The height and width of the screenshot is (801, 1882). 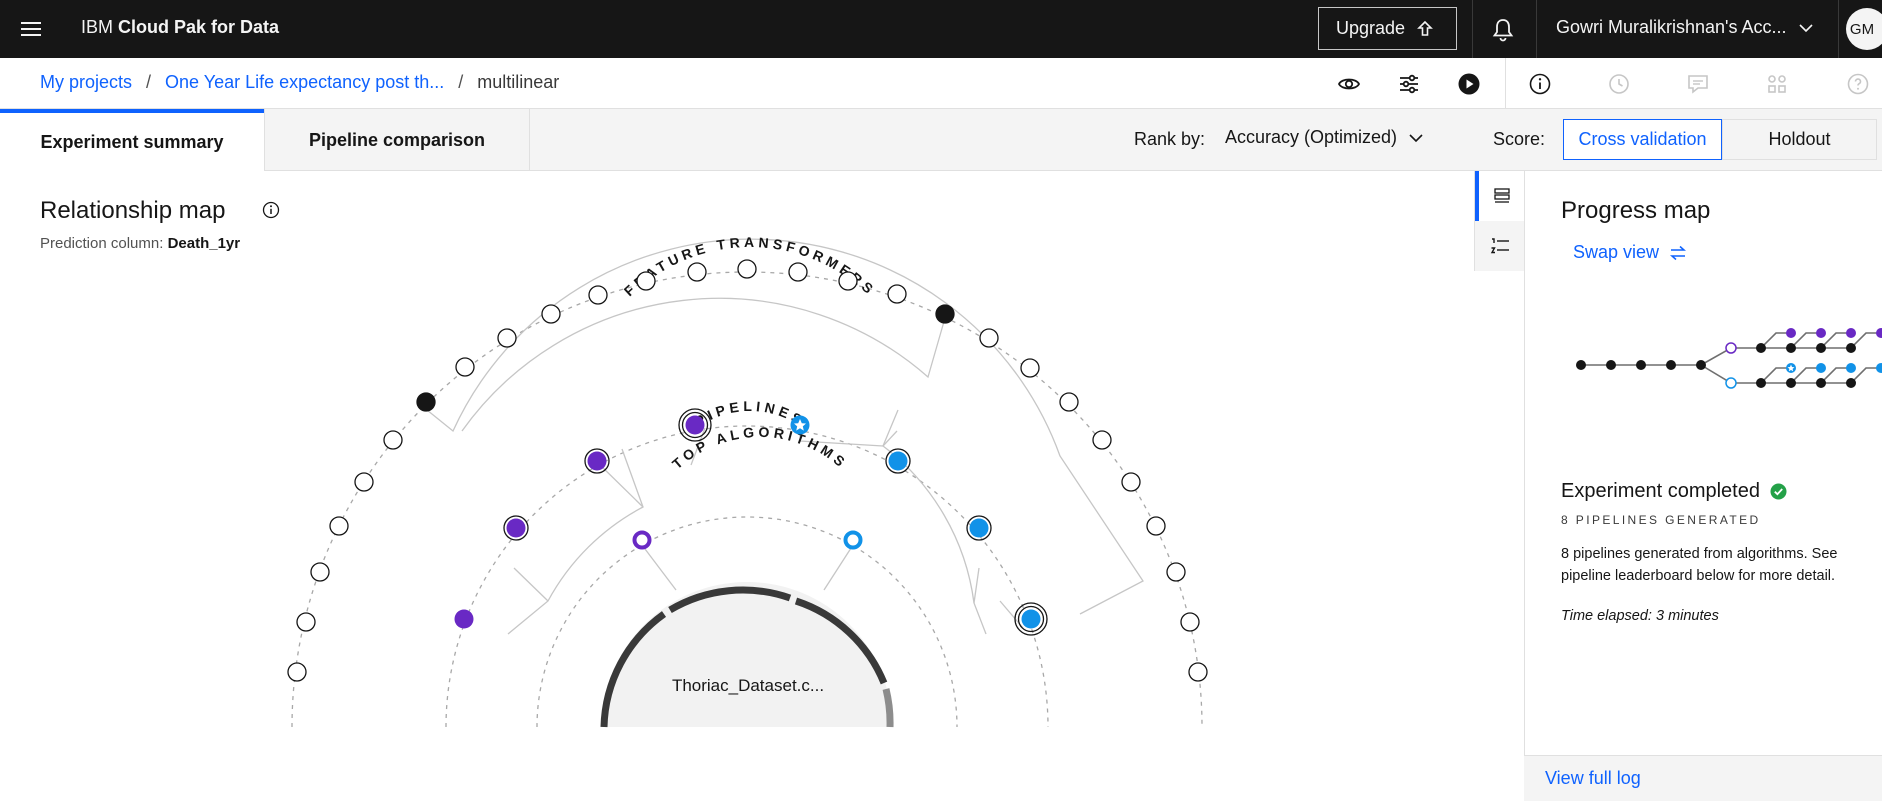 What do you see at coordinates (1503, 30) in the screenshot?
I see `notification-bell-icon` at bounding box center [1503, 30].